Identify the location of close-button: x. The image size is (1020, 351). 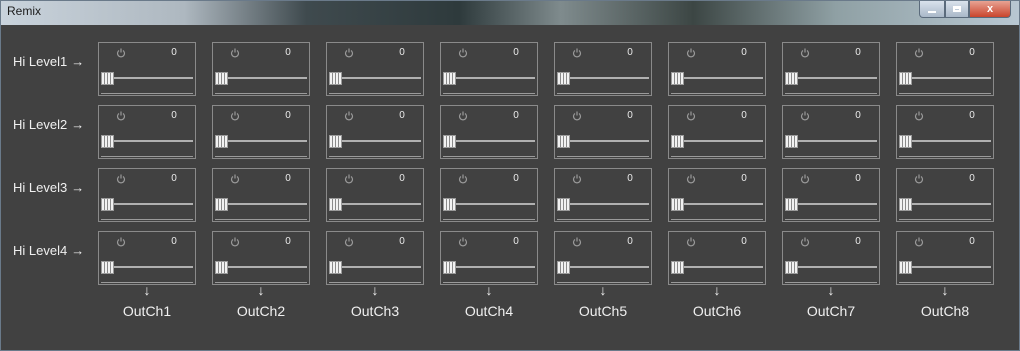
(990, 9).